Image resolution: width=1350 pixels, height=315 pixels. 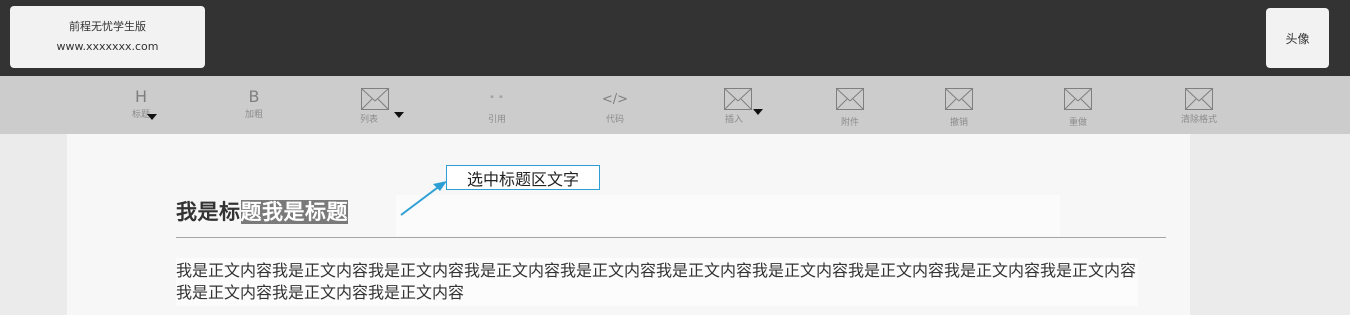 I want to click on heading-button: H 标题, so click(x=141, y=105).